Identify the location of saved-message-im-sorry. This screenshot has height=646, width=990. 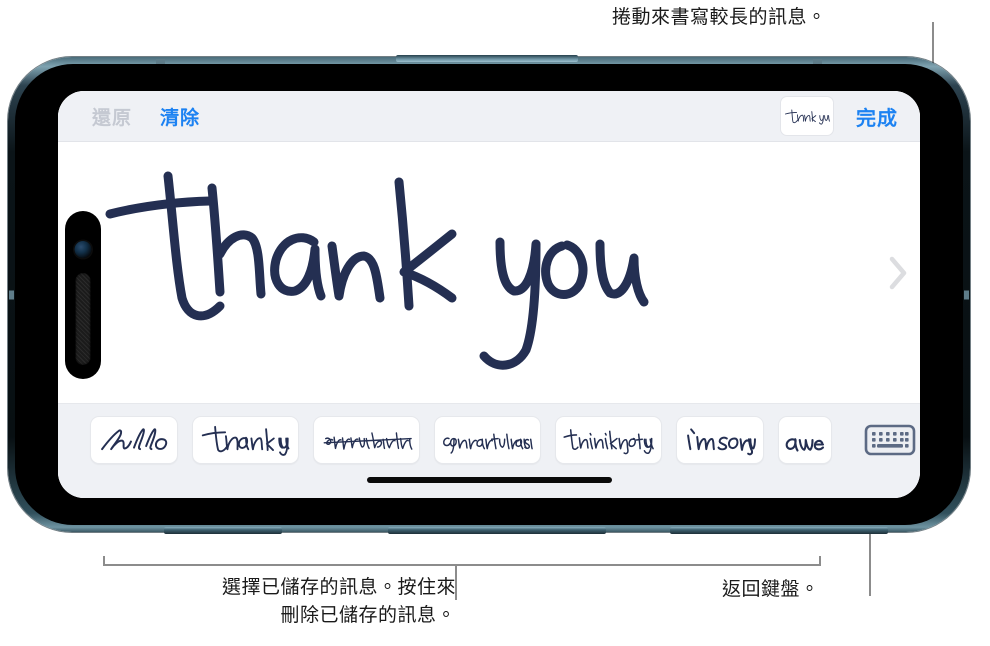
(720, 440).